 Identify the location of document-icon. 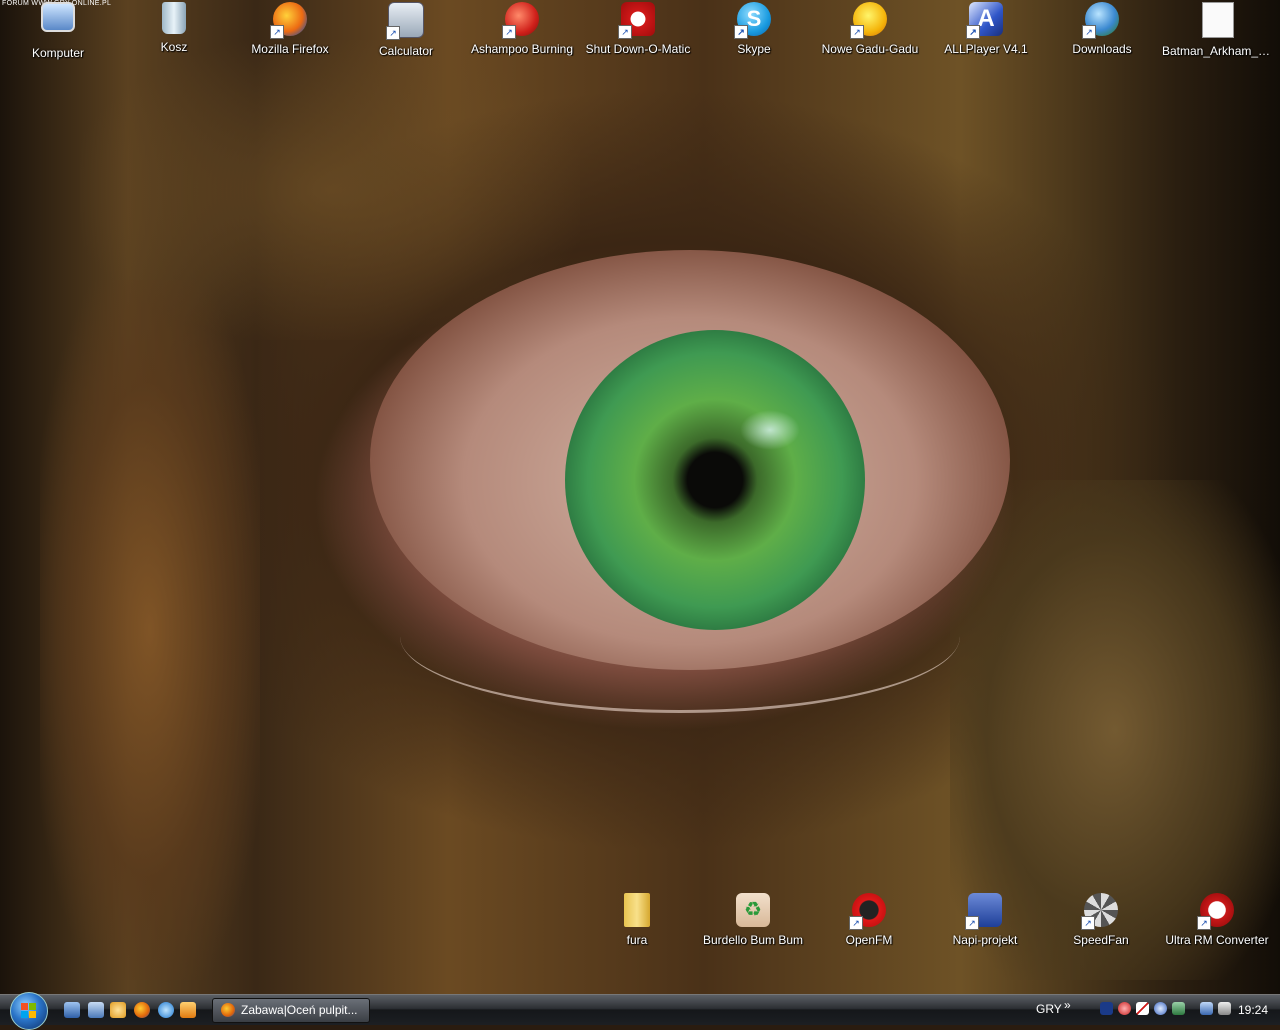
(1218, 20).